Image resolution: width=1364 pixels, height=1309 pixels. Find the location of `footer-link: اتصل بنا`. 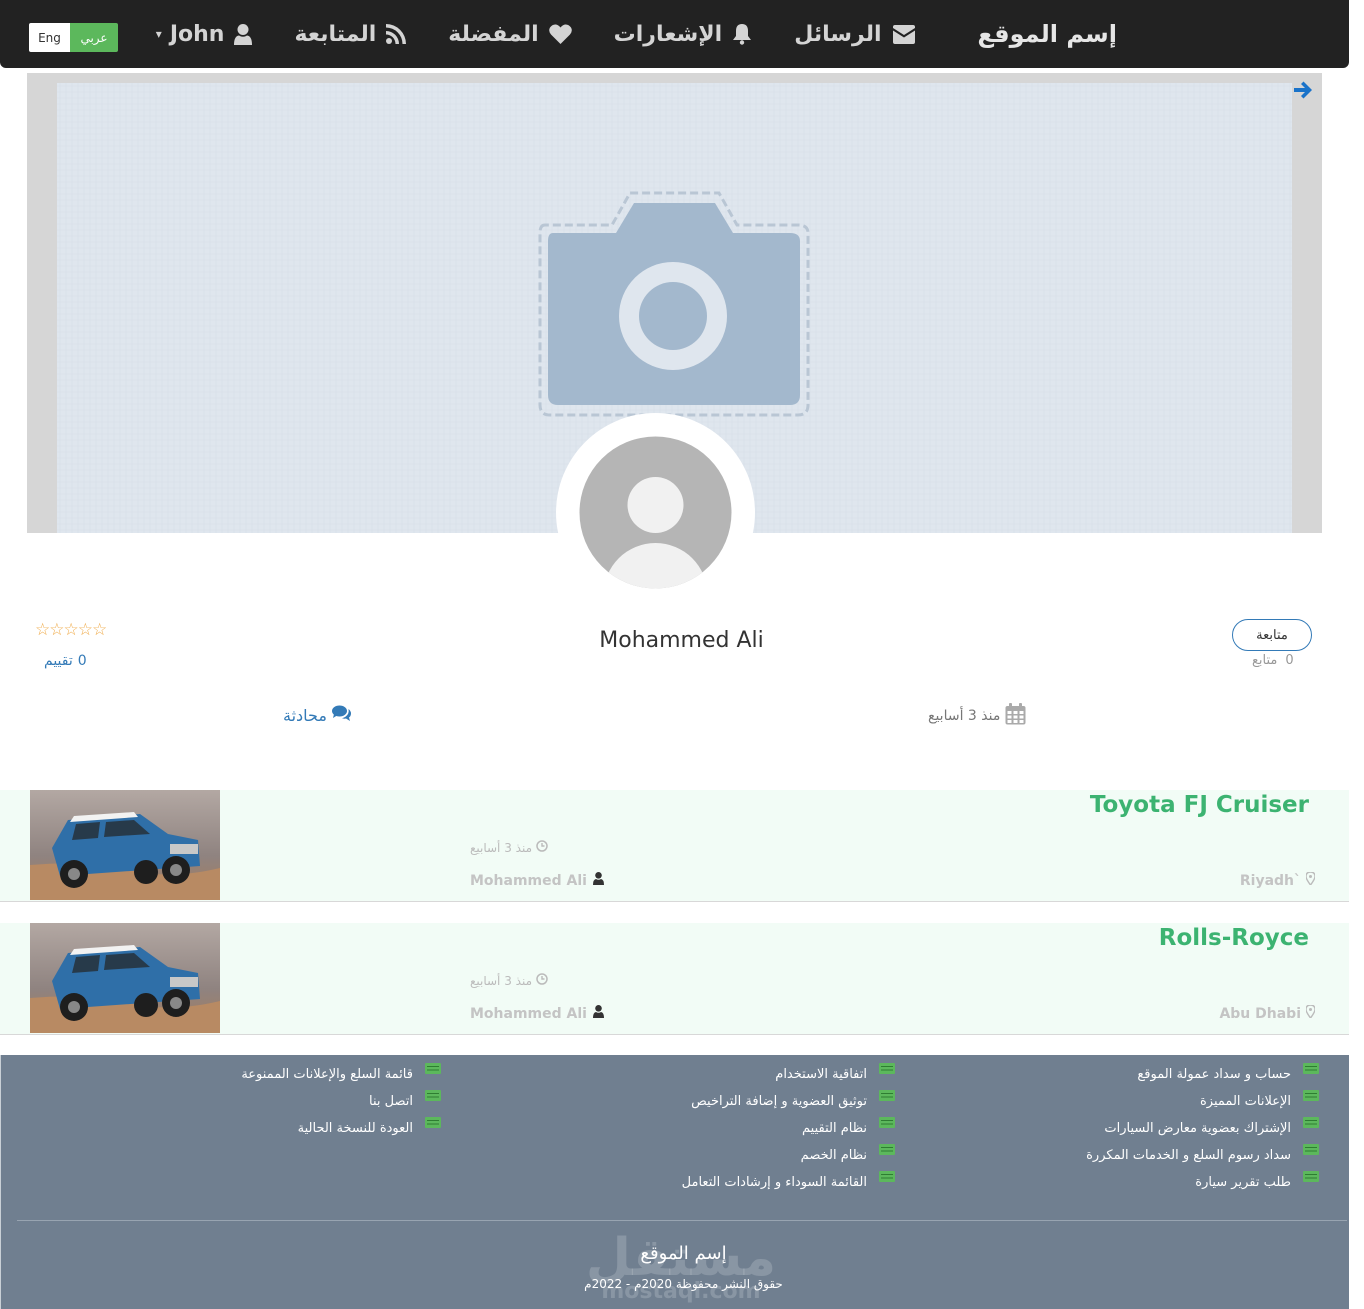

footer-link: اتصل بنا is located at coordinates (341, 1101).